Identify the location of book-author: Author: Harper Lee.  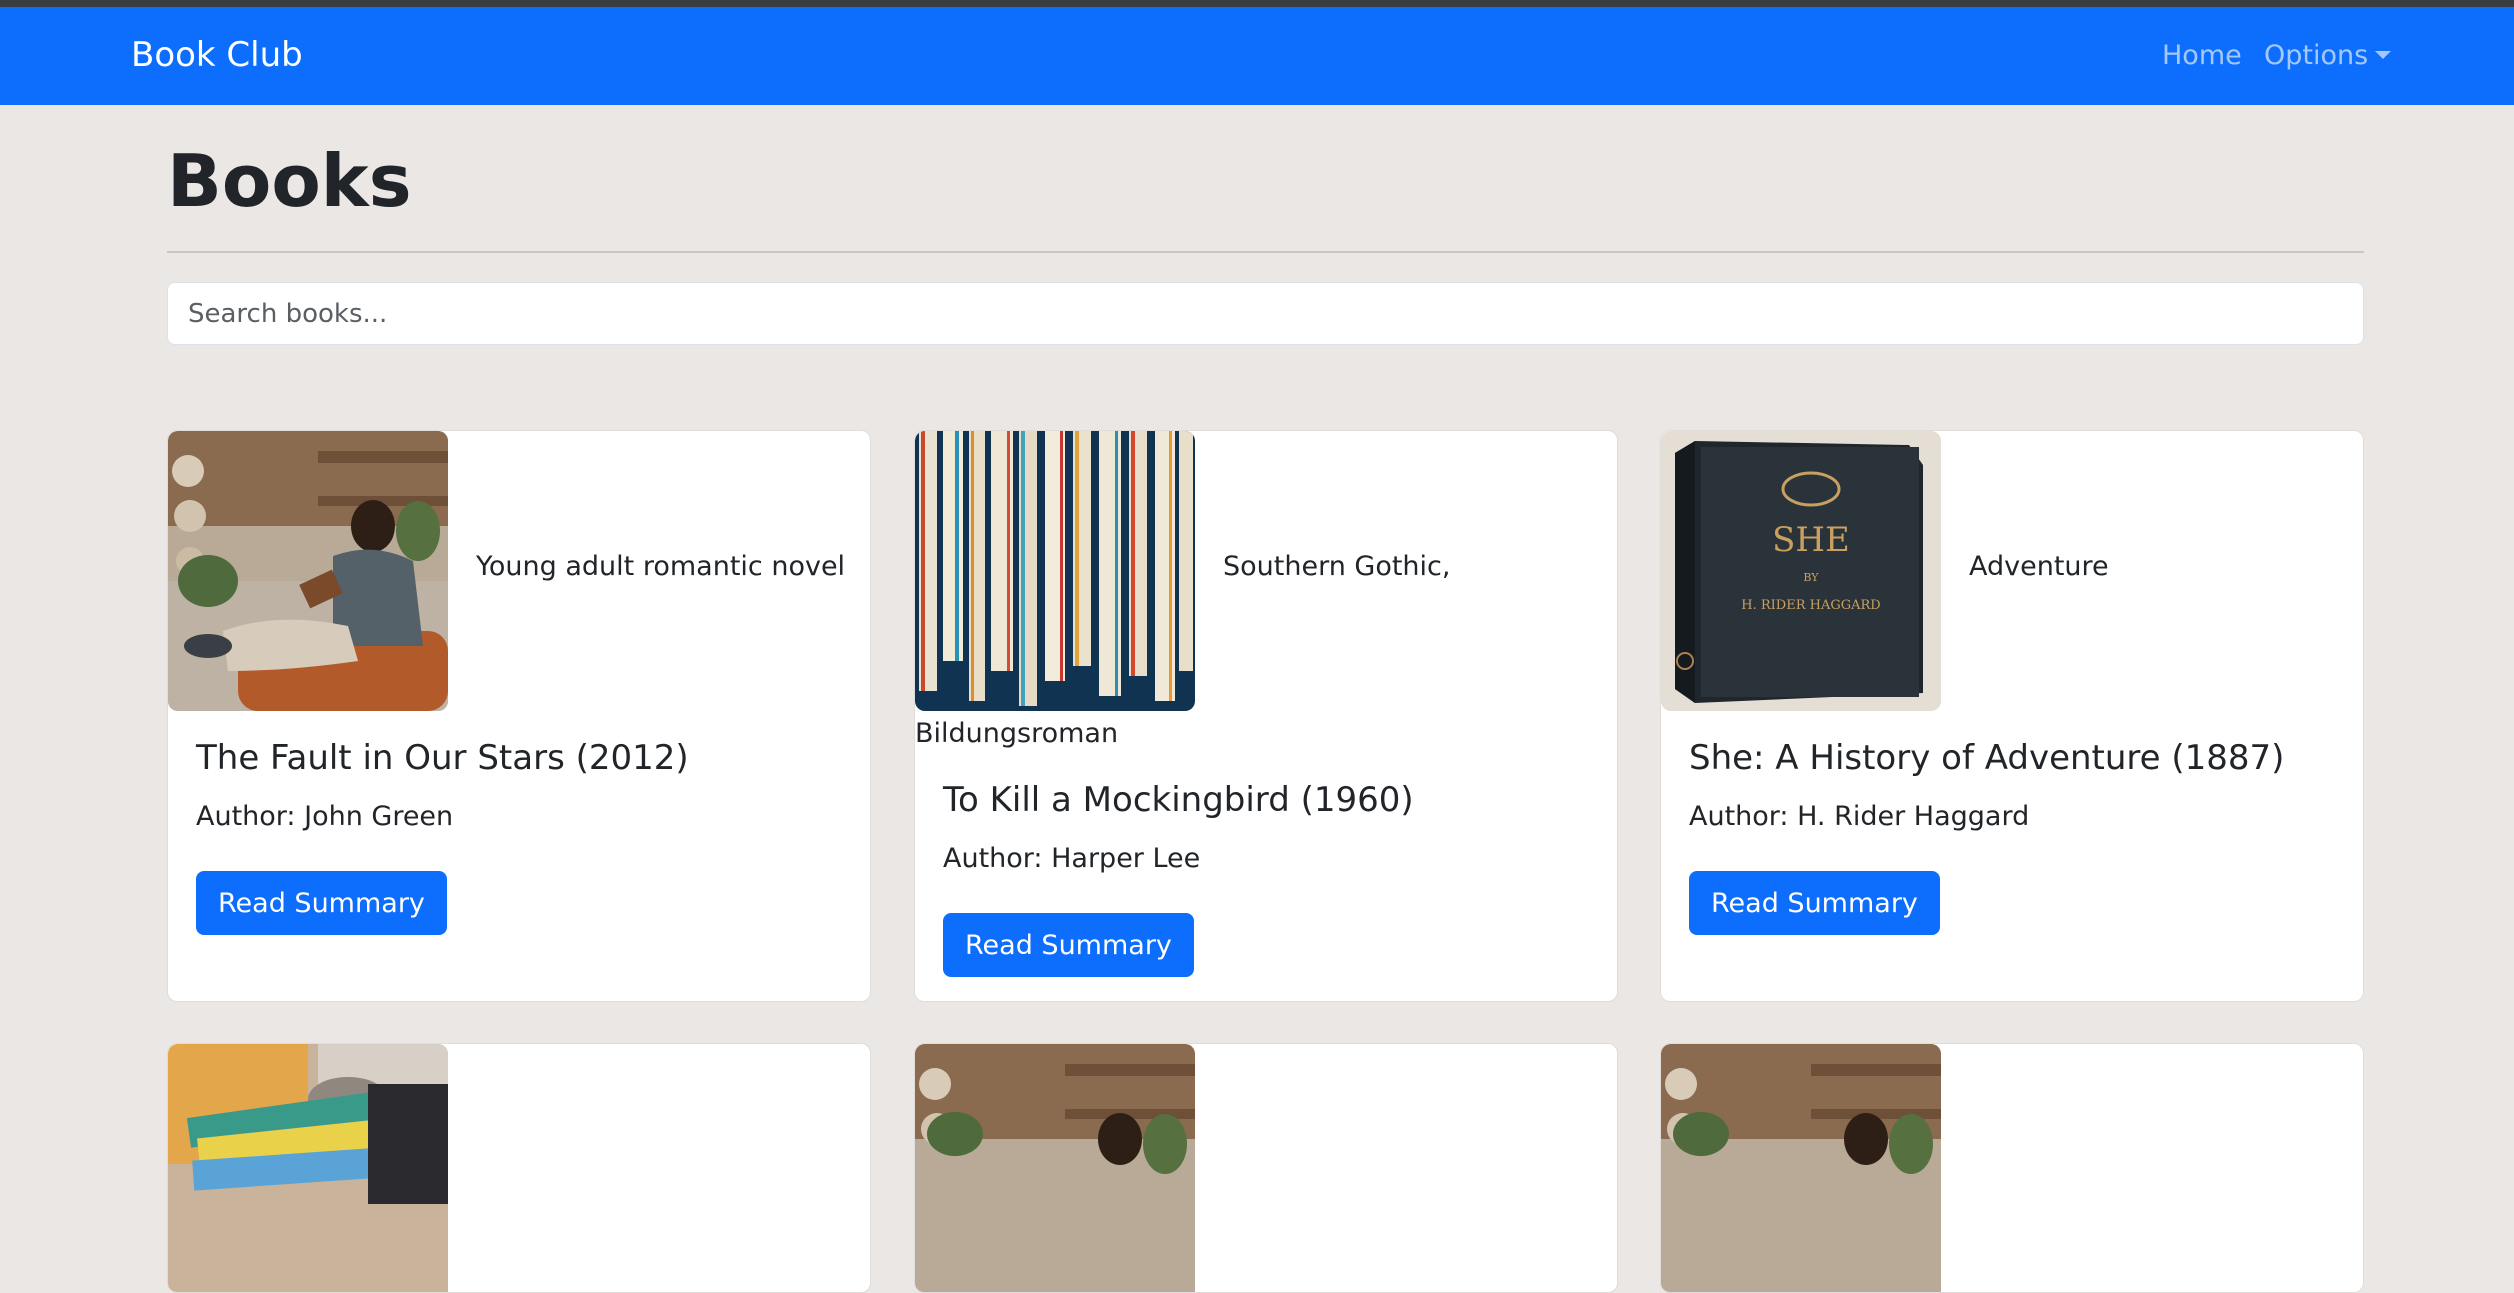
(1072, 858).